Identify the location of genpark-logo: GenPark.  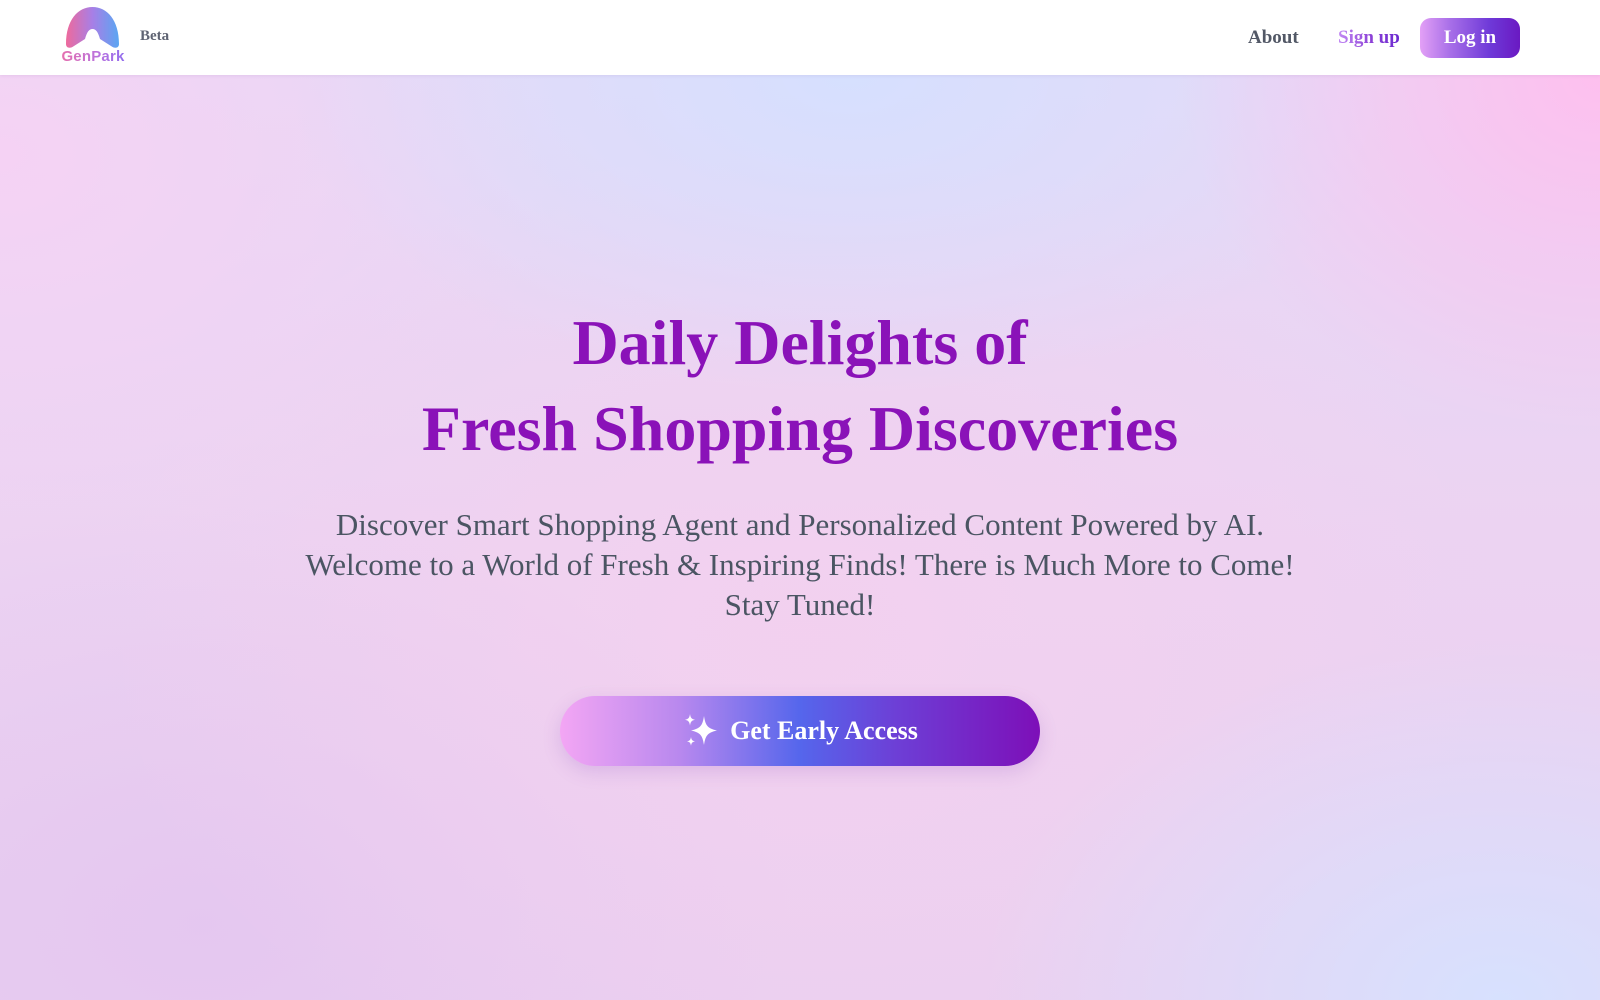
(93, 36).